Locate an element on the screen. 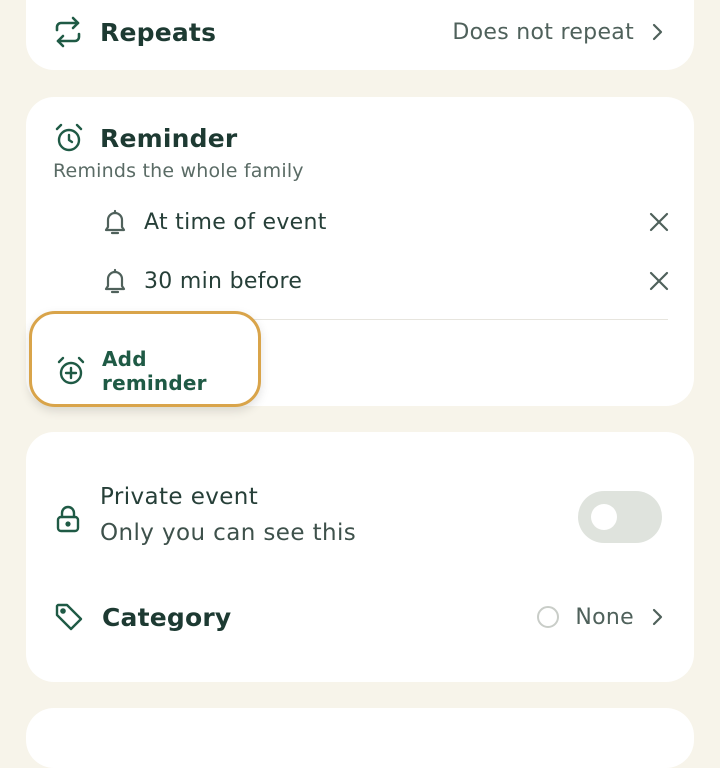 The image size is (720, 768). category-label: Category is located at coordinates (167, 617).